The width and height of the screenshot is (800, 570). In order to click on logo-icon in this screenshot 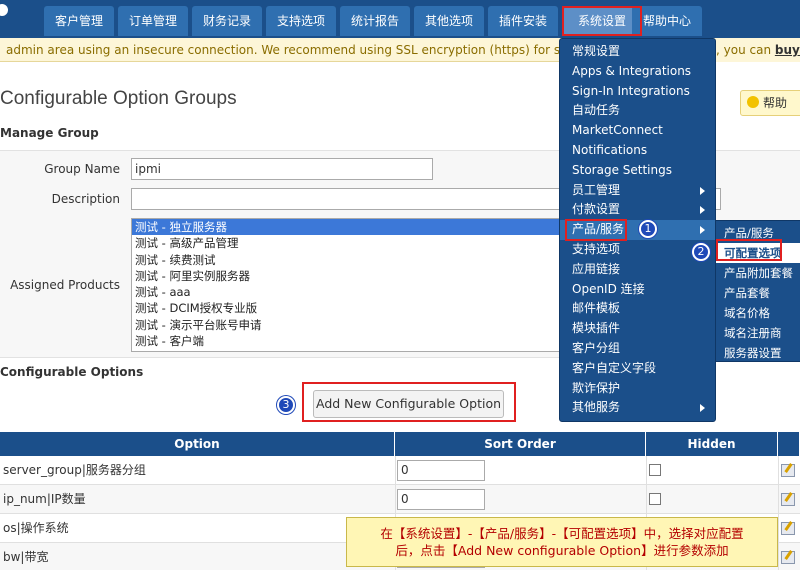, I will do `click(5, 10)`.